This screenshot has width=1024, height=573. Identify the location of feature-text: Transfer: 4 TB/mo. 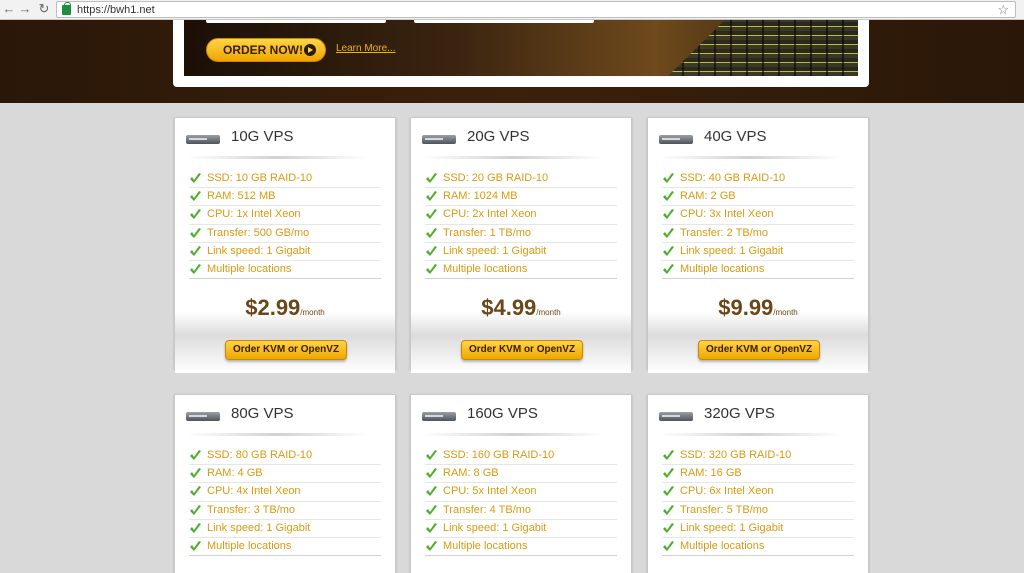
(487, 509).